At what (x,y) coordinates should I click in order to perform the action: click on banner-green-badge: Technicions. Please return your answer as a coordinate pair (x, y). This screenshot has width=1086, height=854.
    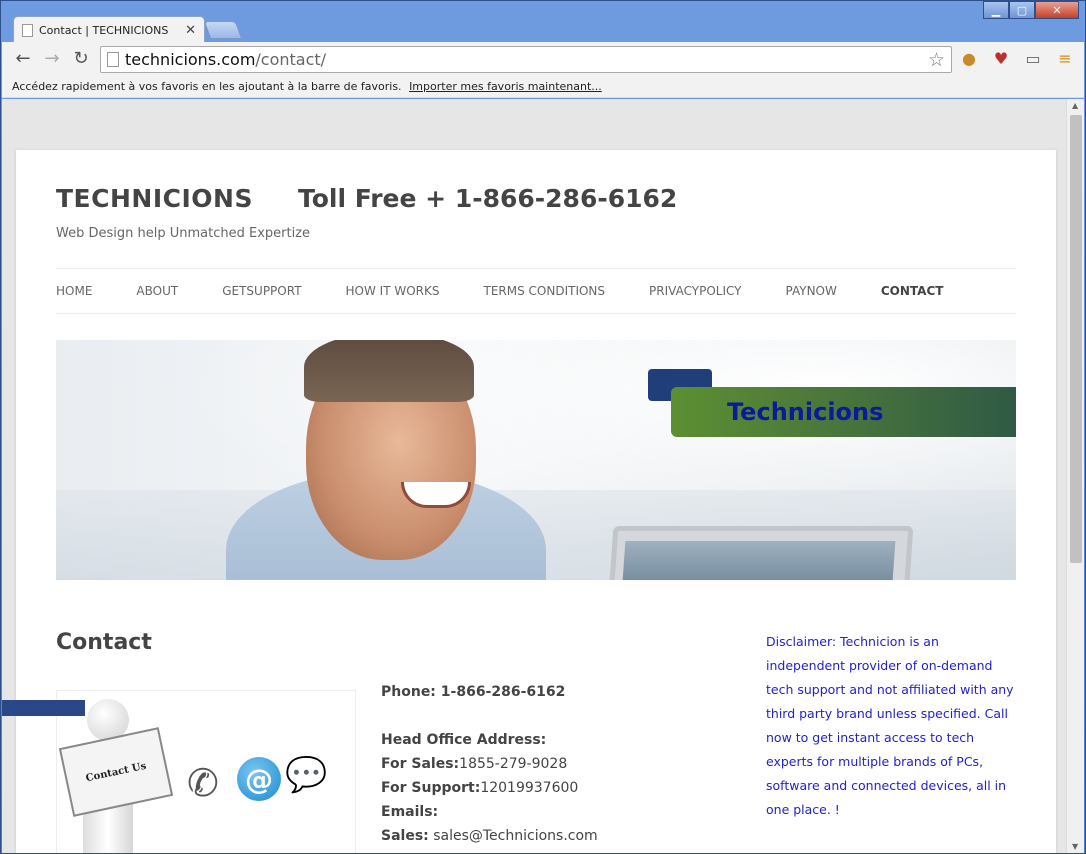
    Looking at the image, I should click on (843, 412).